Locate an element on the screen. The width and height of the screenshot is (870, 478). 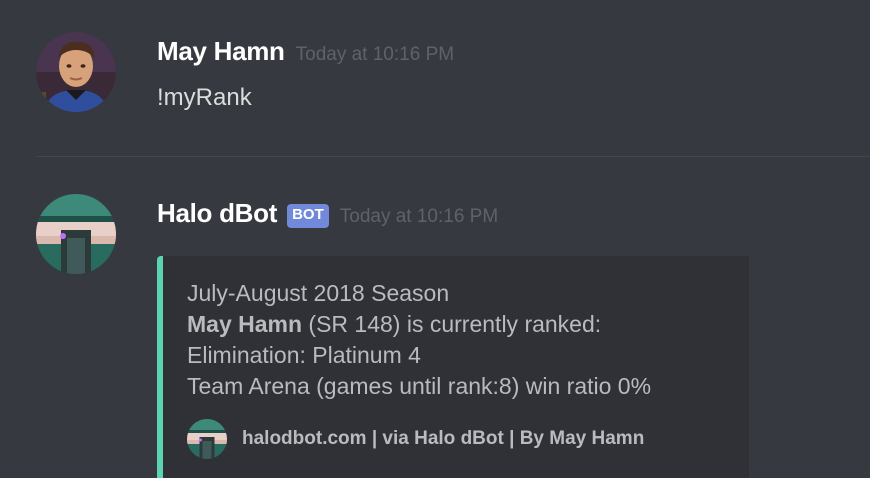
bot-avatar is located at coordinates (76, 234).